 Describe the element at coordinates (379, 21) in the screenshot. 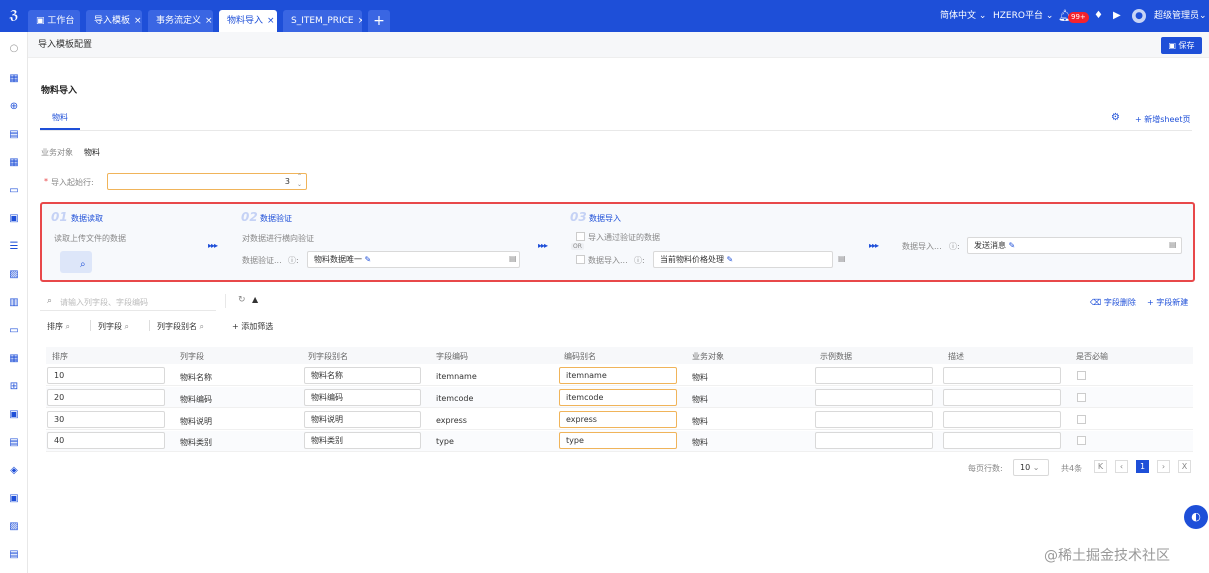

I see `add-tab-button: +` at that location.